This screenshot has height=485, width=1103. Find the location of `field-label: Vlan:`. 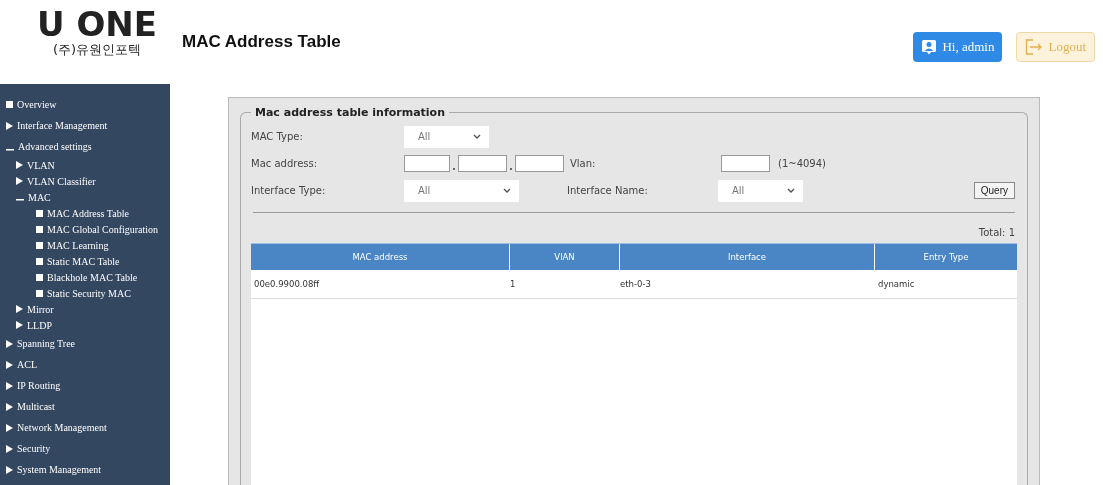

field-label: Vlan: is located at coordinates (583, 163).